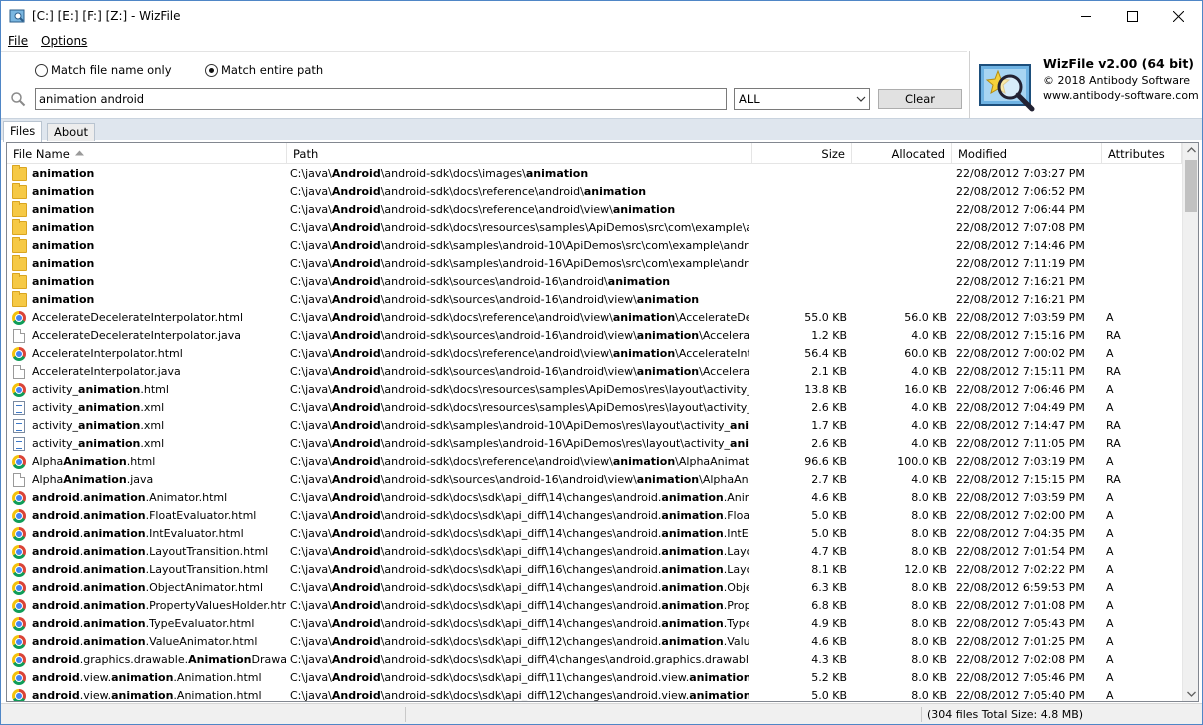  I want to click on column-modified: Modified, so click(1027, 153).